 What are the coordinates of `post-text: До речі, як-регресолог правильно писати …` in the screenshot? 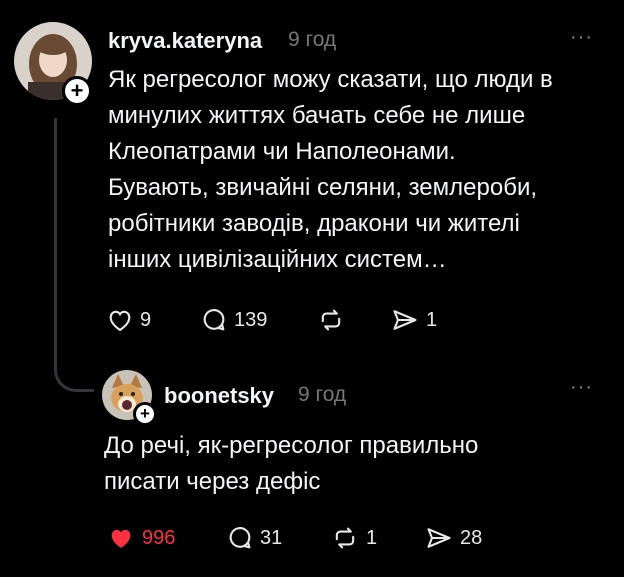 It's located at (291, 463).